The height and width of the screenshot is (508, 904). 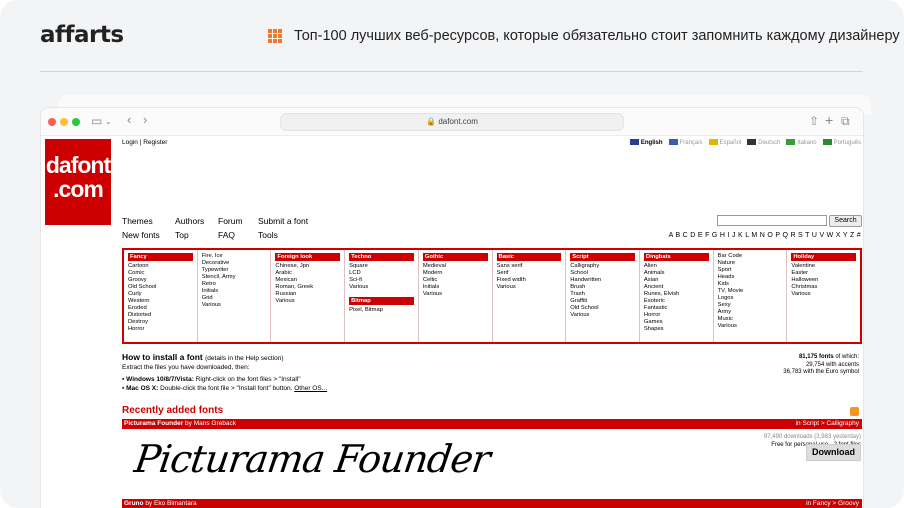 I want to click on category-link: Shapes, so click(x=676, y=329).